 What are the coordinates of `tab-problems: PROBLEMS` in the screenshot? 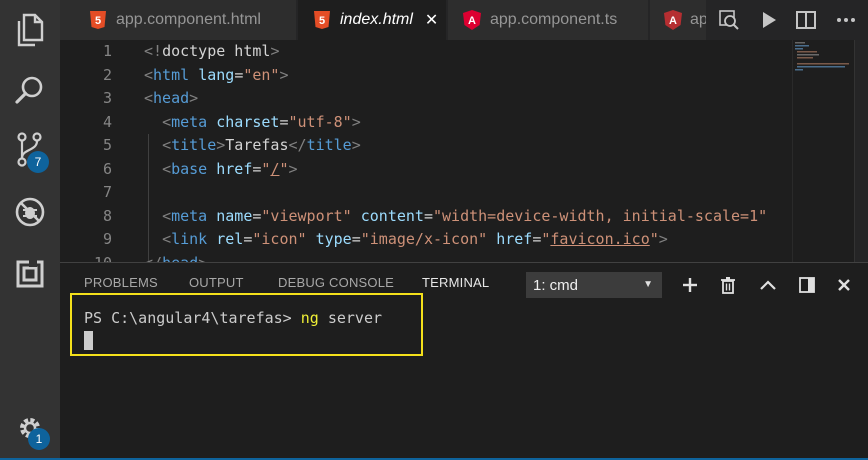 It's located at (121, 282).